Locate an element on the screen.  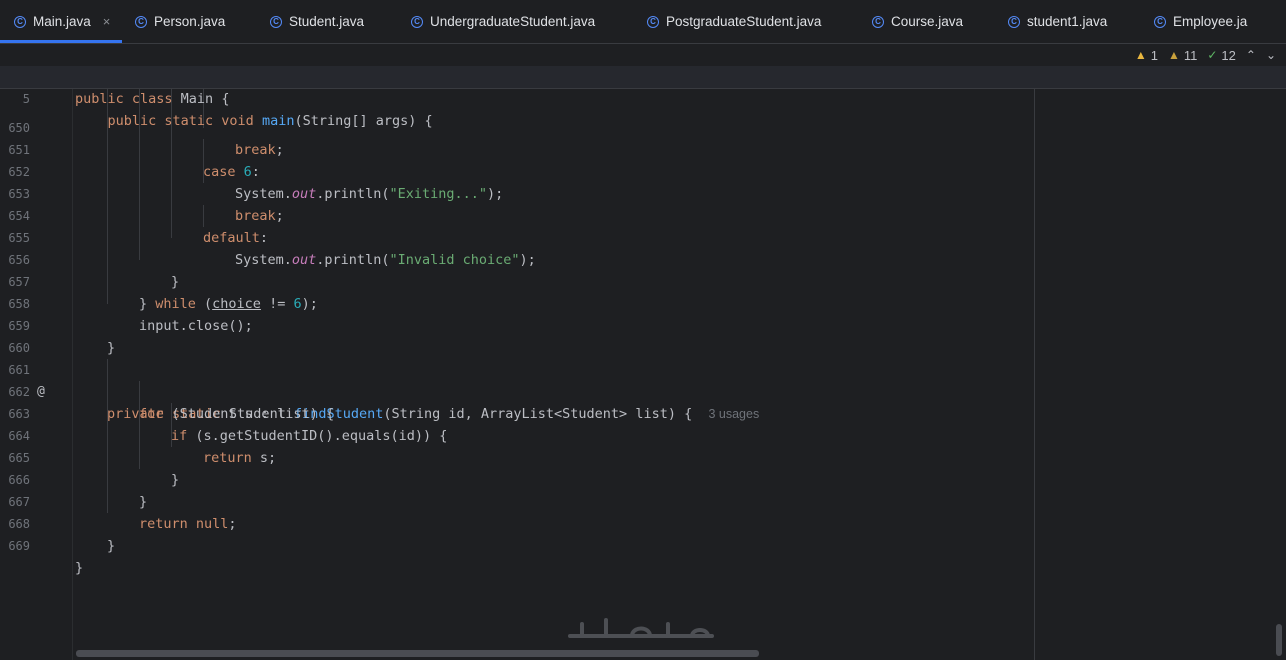
code-line: 668 } is located at coordinates (643, 522).